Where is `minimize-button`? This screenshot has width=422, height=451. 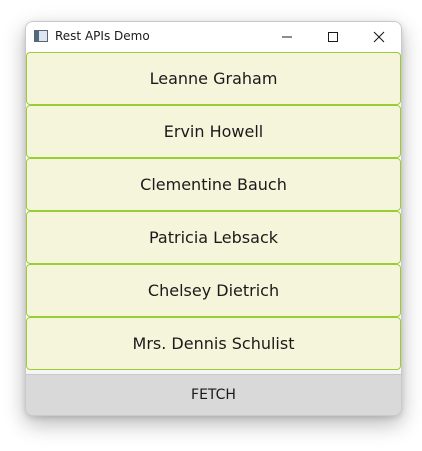
minimize-button is located at coordinates (287, 37).